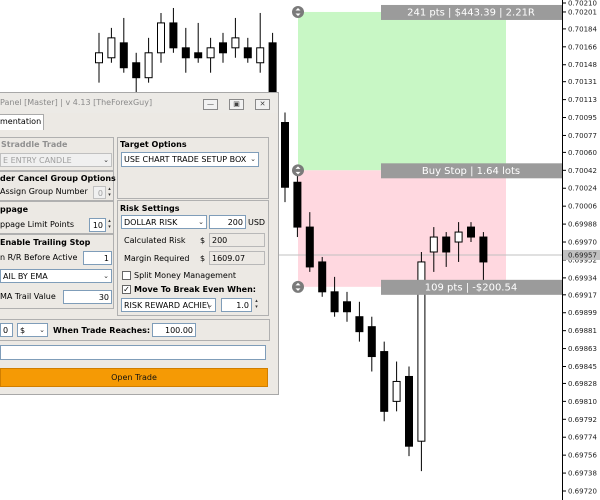 The height and width of the screenshot is (500, 600). I want to click on comment-field, so click(133, 352).